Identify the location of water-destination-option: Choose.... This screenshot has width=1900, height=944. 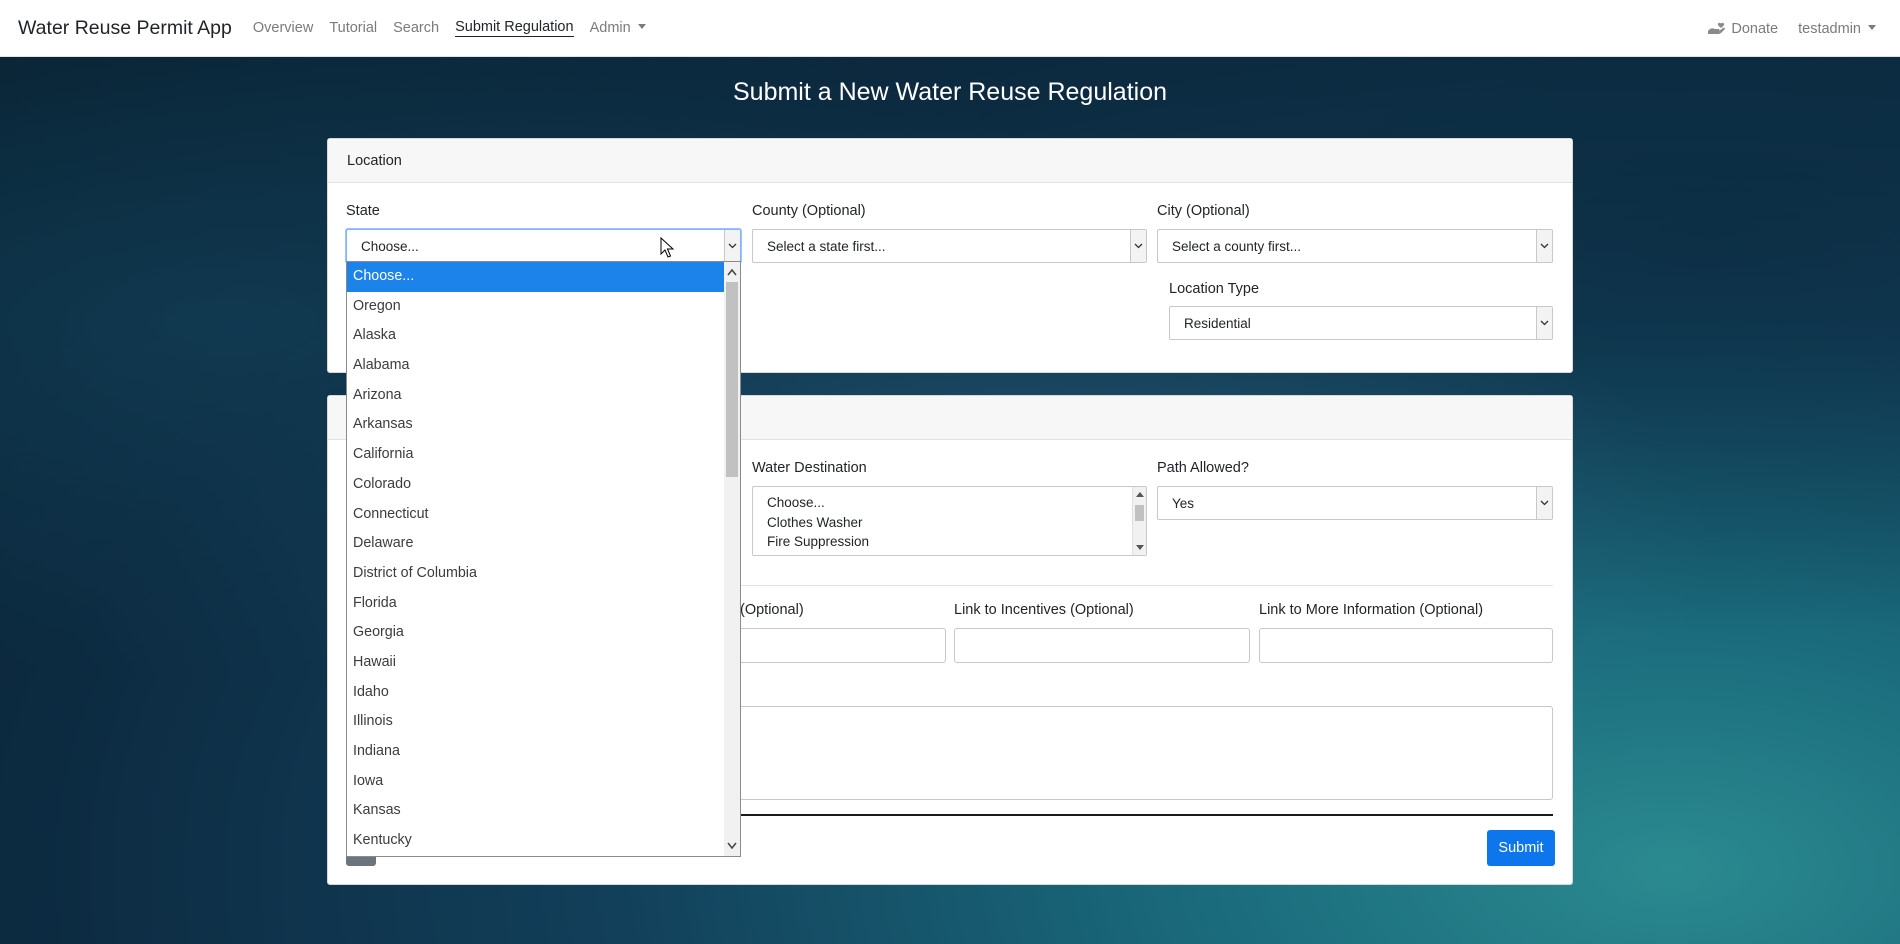
(949, 503).